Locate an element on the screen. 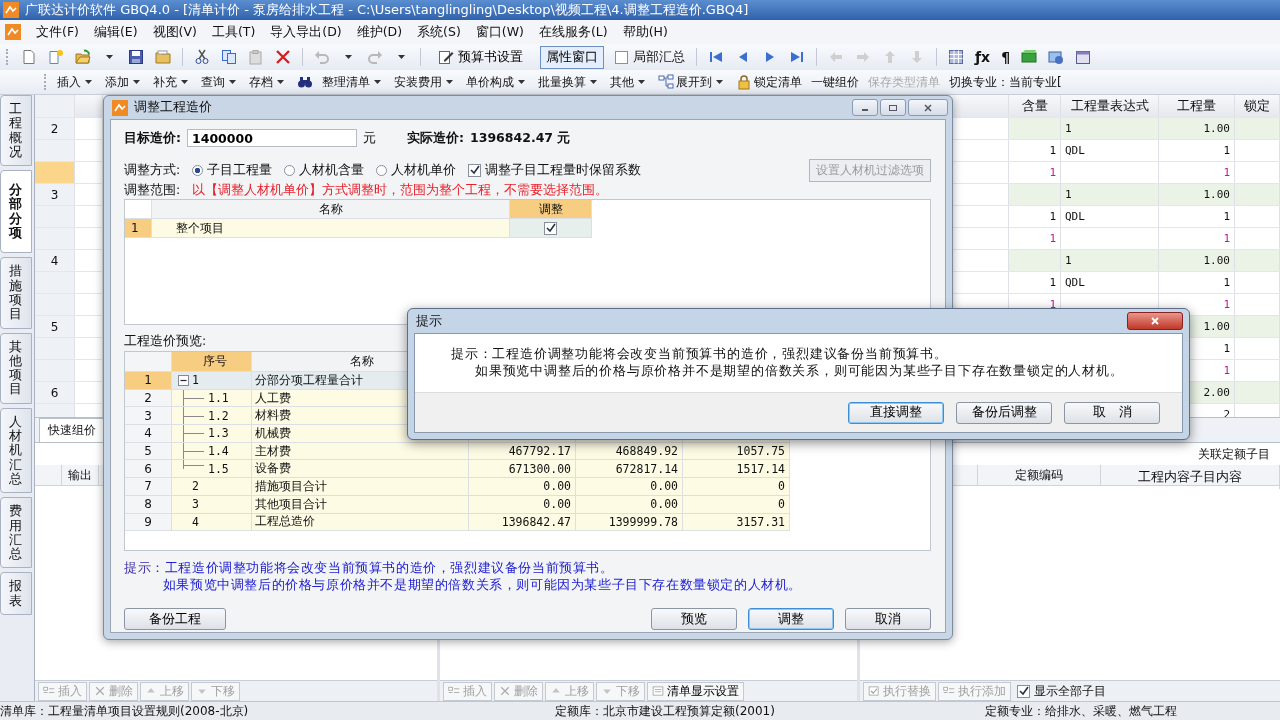 Image resolution: width=1280 pixels, height=720 pixels. toolbar-button: 预算书设置 is located at coordinates (480, 57).